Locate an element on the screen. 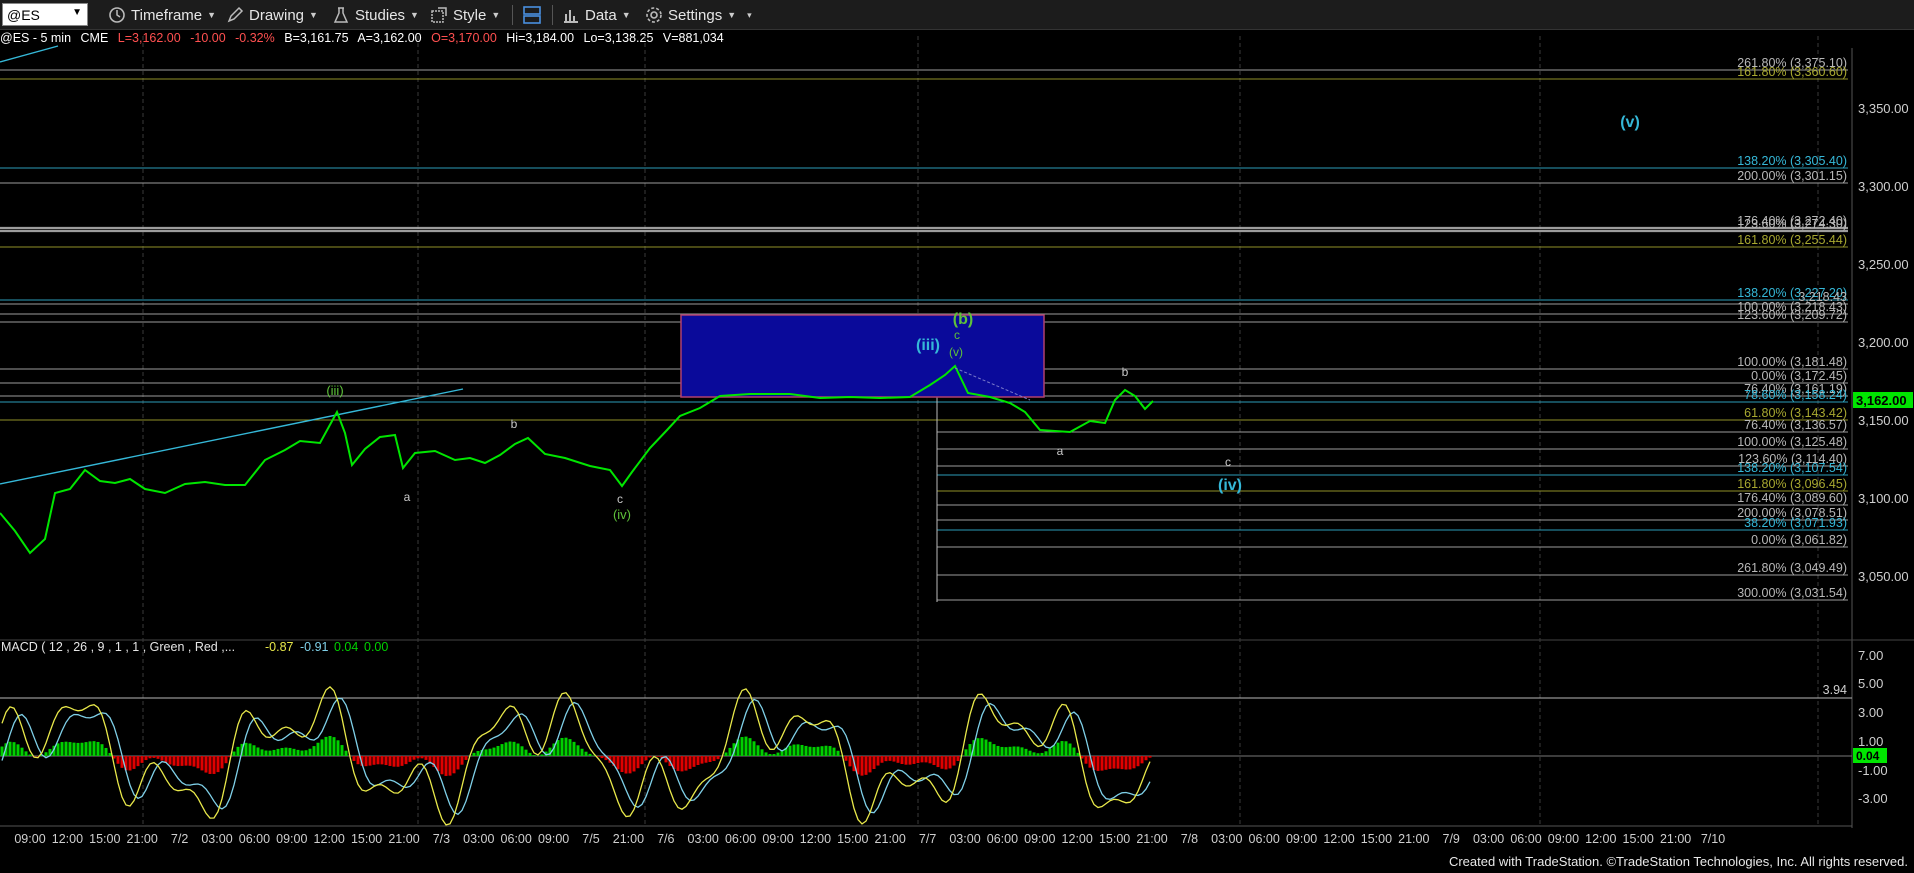 This screenshot has width=1914, height=873. fib-level-label: 123.60% (3,114.40) is located at coordinates (1792, 459).